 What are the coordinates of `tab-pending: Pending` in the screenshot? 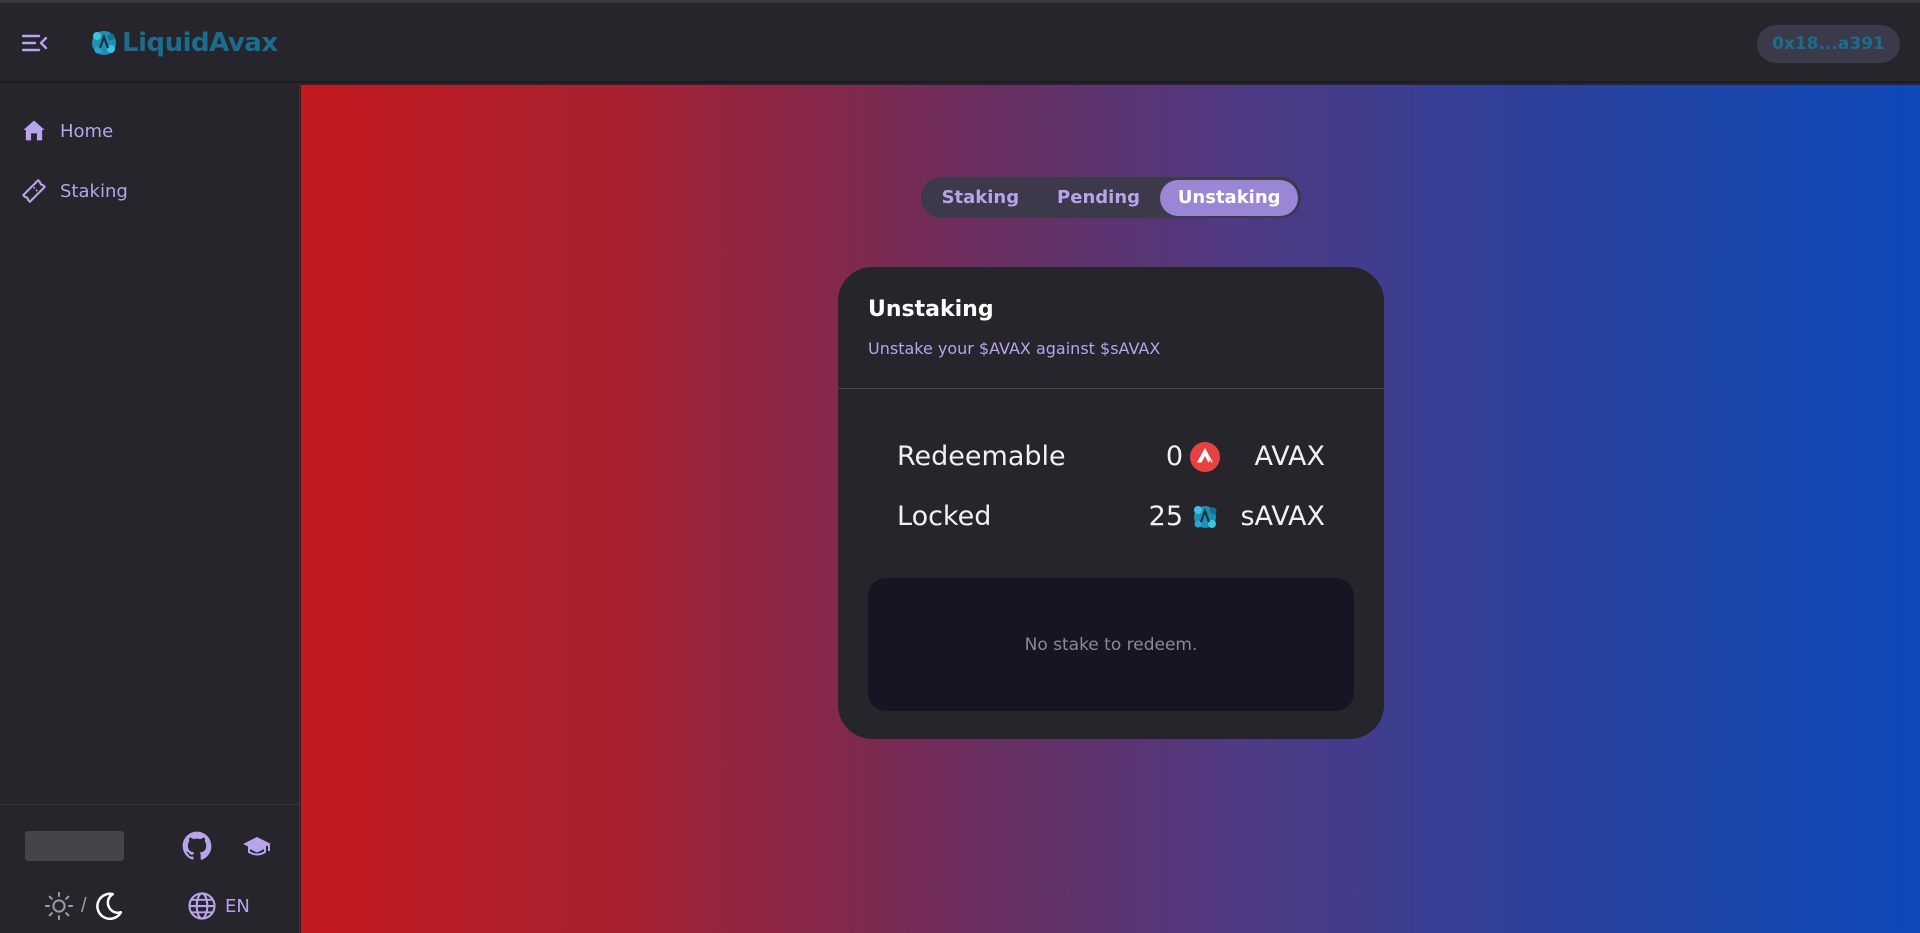 It's located at (1099, 198).